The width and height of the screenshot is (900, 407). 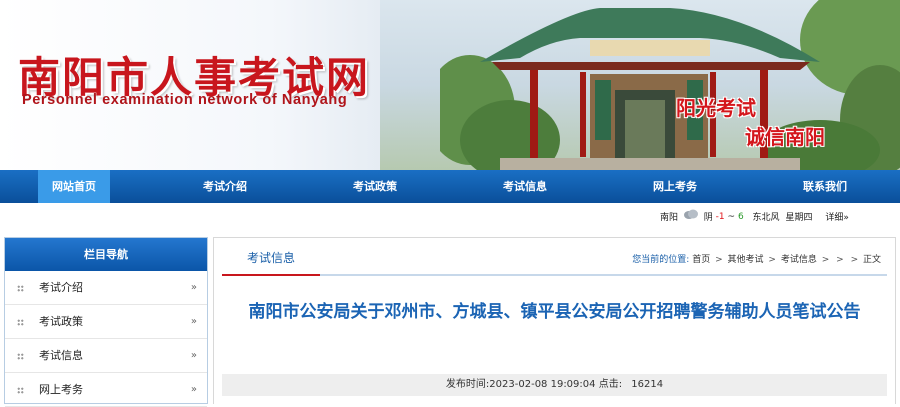 I want to click on slogan-line-2: 诚信南阳, so click(x=785, y=137).